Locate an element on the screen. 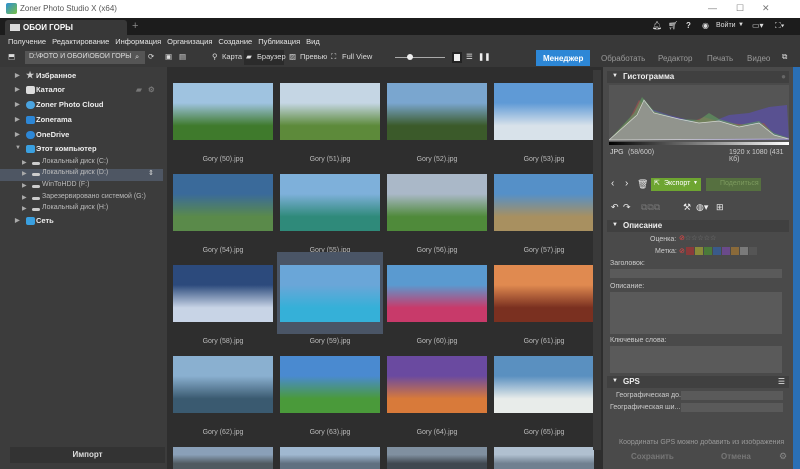 This screenshot has width=800, height=469. list-view-icon: ☰ is located at coordinates (469, 56).